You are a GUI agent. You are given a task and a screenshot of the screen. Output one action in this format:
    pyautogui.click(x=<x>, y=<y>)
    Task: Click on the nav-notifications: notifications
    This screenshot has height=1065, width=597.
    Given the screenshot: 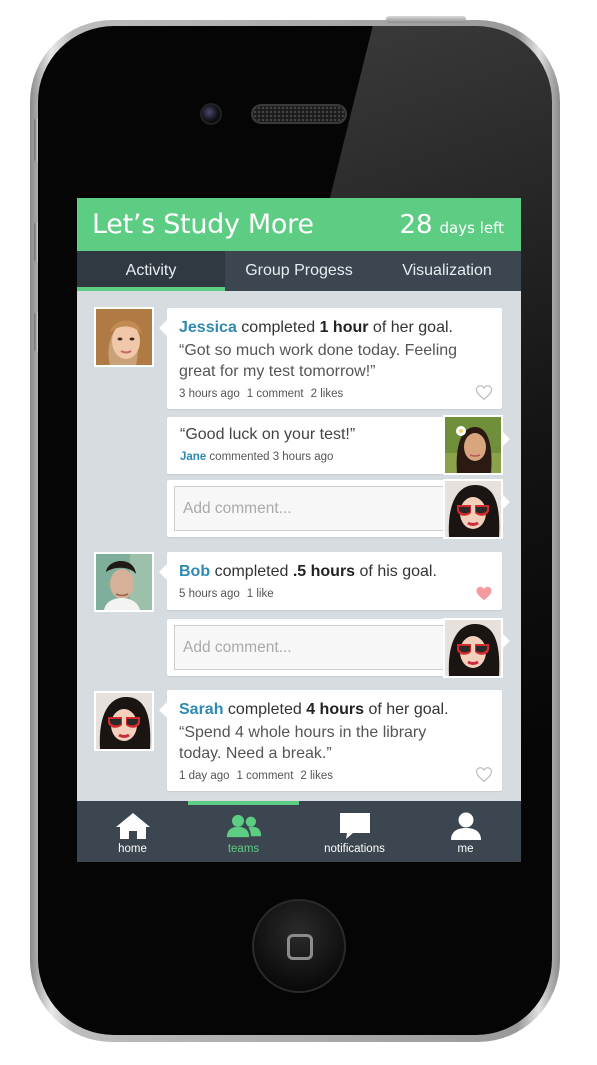 What is the action you would take?
    pyautogui.click(x=354, y=831)
    